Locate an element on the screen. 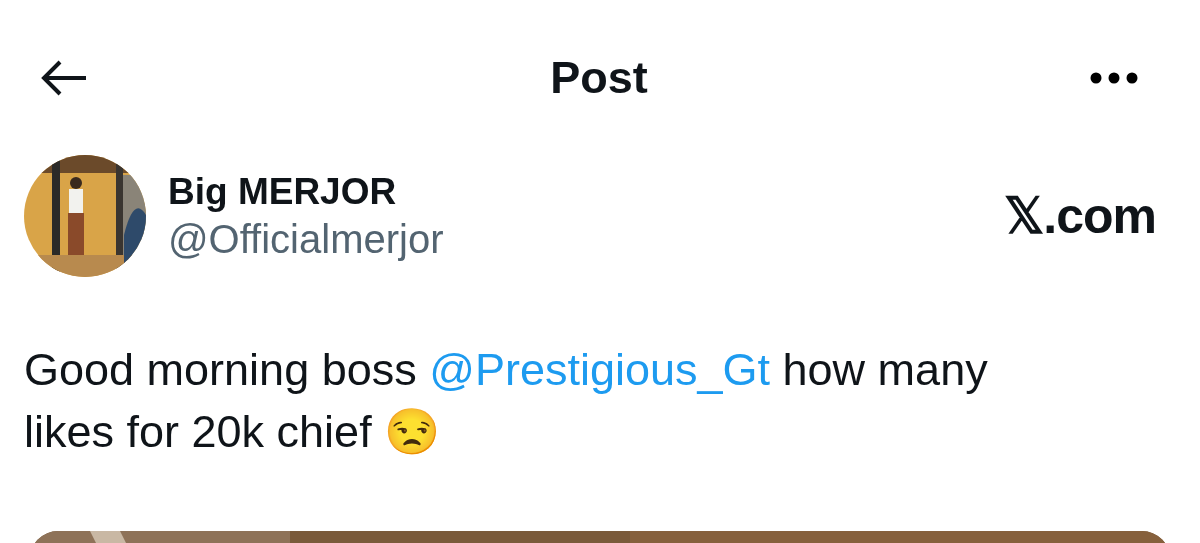  back-icon is located at coordinates (64, 77).